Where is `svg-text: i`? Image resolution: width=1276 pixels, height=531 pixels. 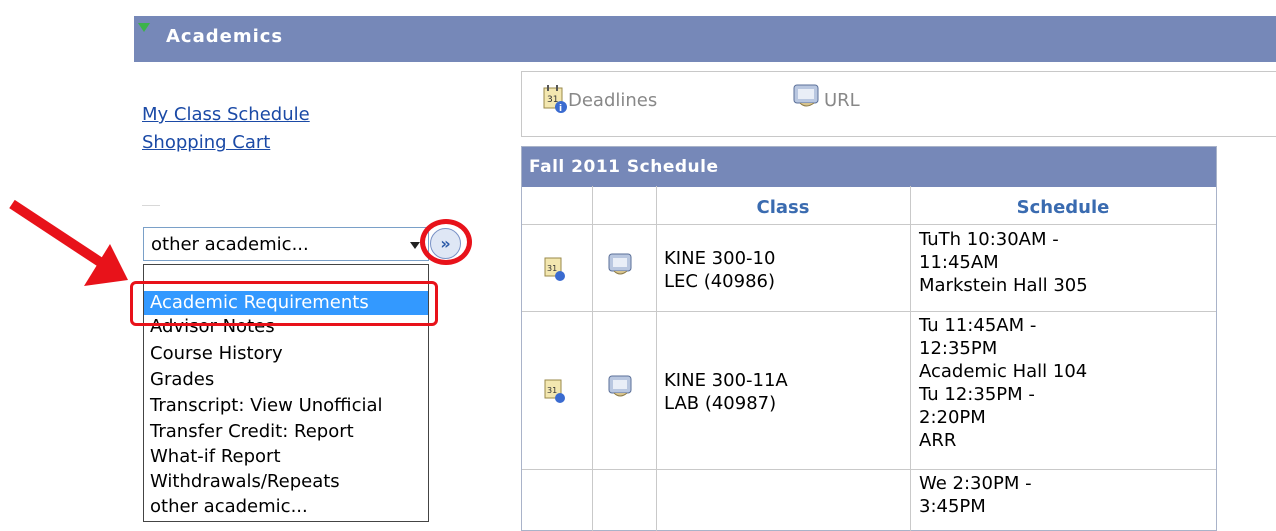 svg-text: i is located at coordinates (560, 109).